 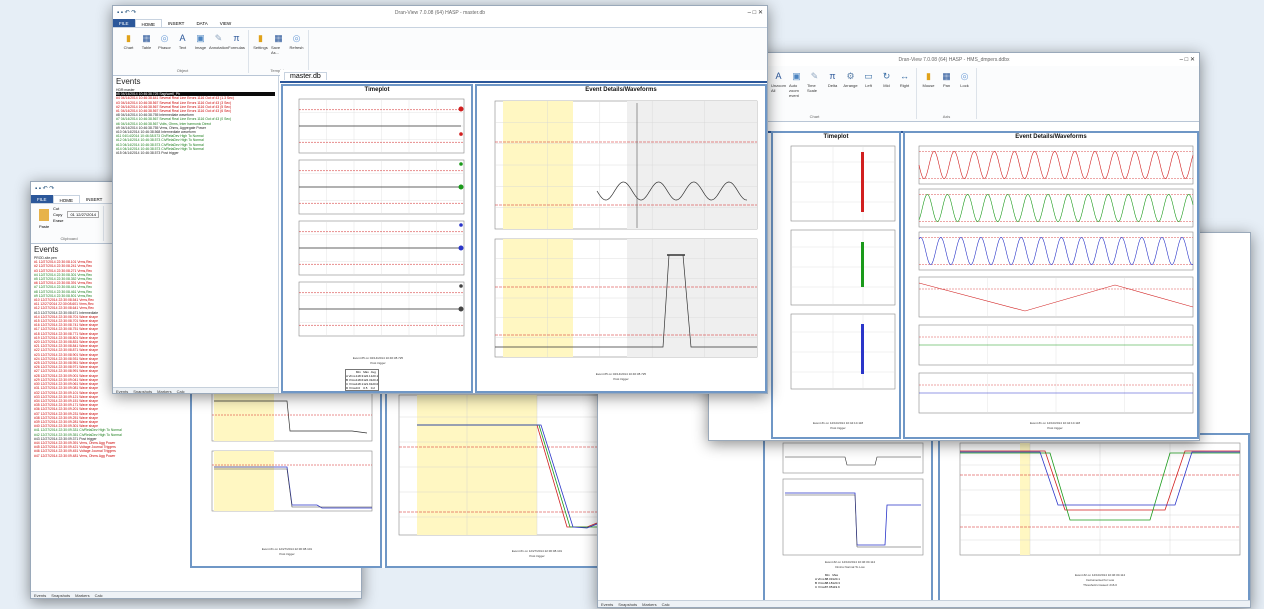 I want to click on date-field: 01 12/27/2014, so click(x=83, y=214).